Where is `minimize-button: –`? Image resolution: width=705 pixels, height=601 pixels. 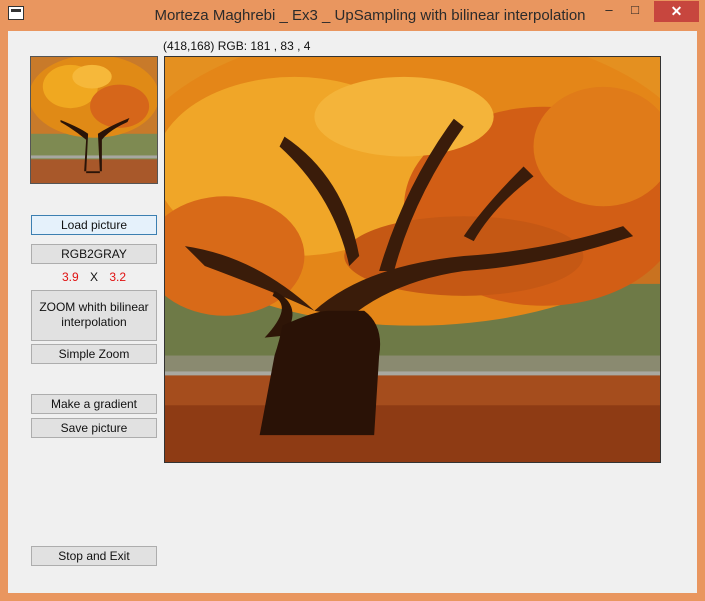
minimize-button: – is located at coordinates (609, 11).